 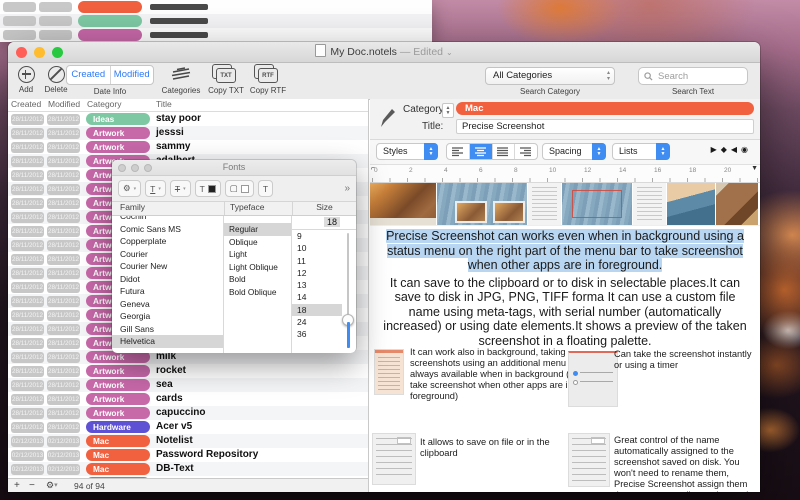 I want to click on table-row: 28/11/2012 28/11/2012 Artwork rocket, so click(x=188, y=371).